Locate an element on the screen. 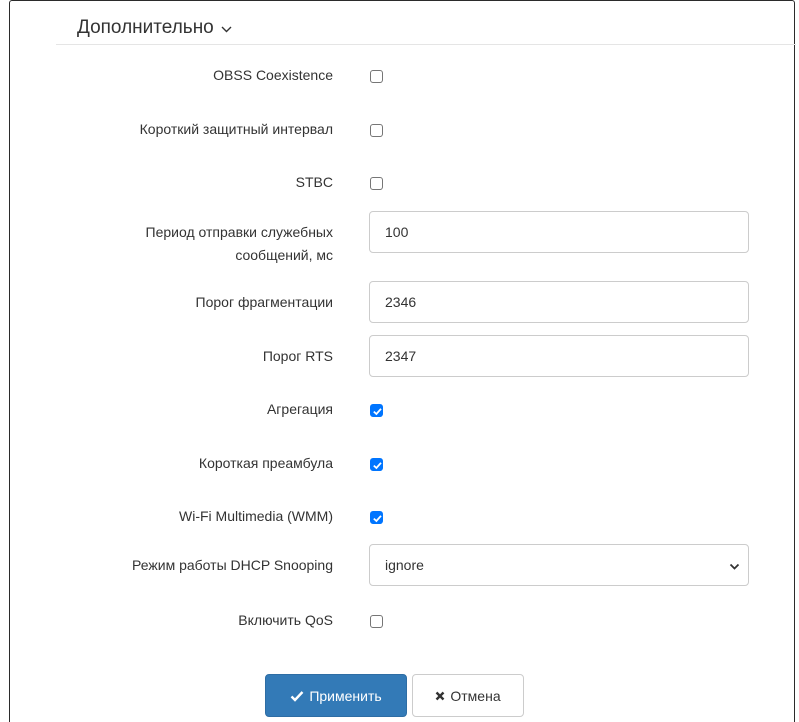  beacon-period-label-line2: сообщений, мс is located at coordinates (284, 255).